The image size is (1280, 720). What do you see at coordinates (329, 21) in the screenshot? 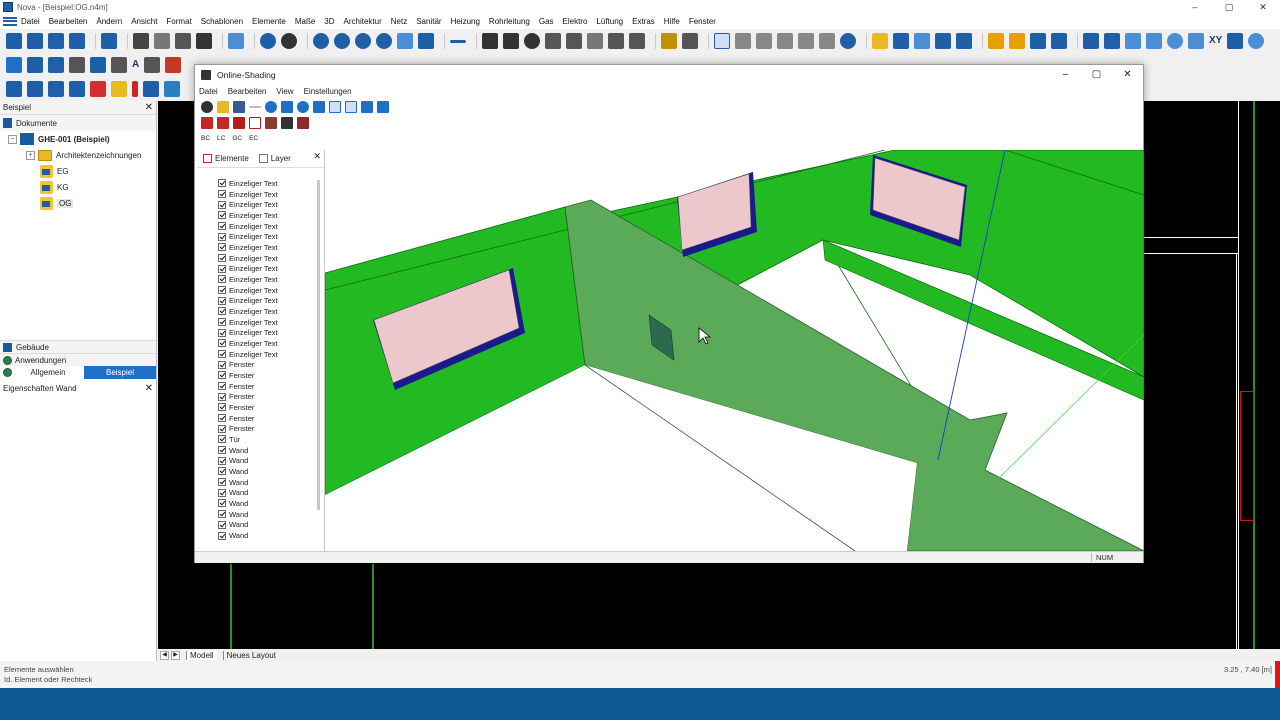
I see `menu-3d: 3D` at bounding box center [329, 21].